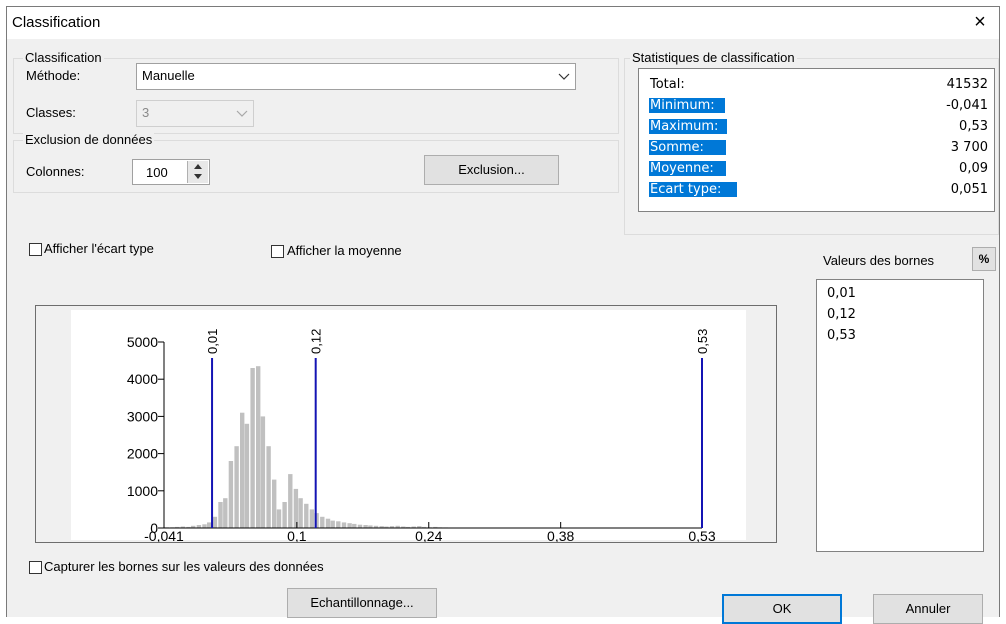 The image size is (1006, 624). Describe the element at coordinates (56, 22) in the screenshot. I see `window-title: Classification` at that location.